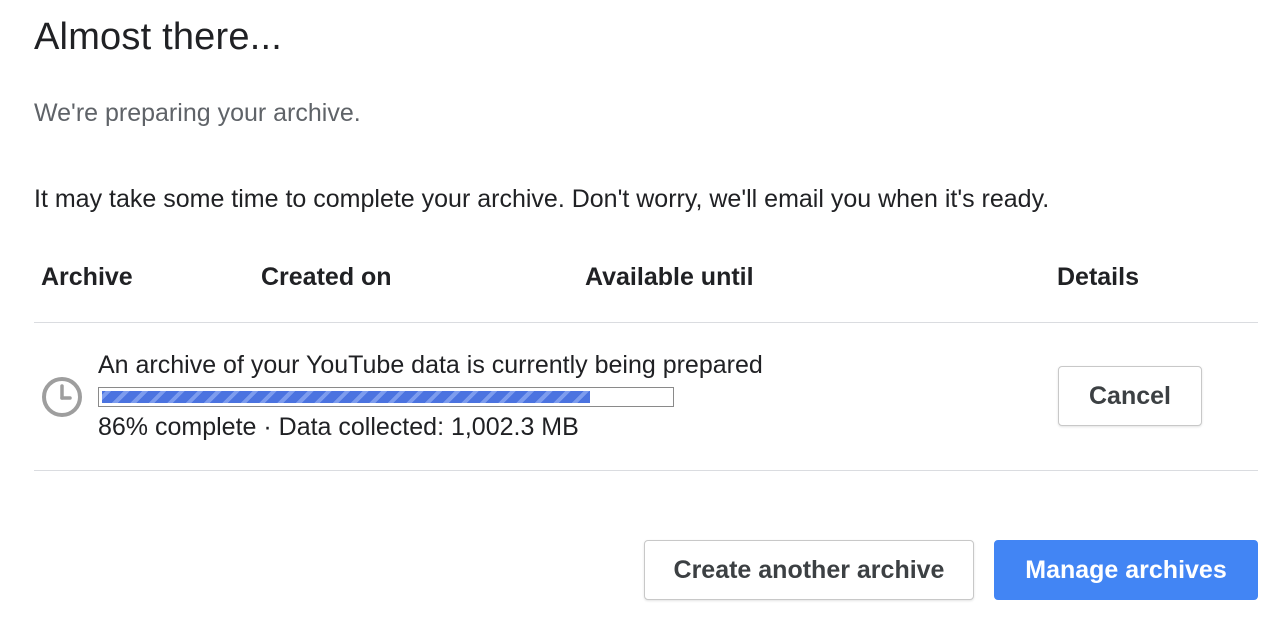  Describe the element at coordinates (646, 322) in the screenshot. I see `table-divider-top` at that location.